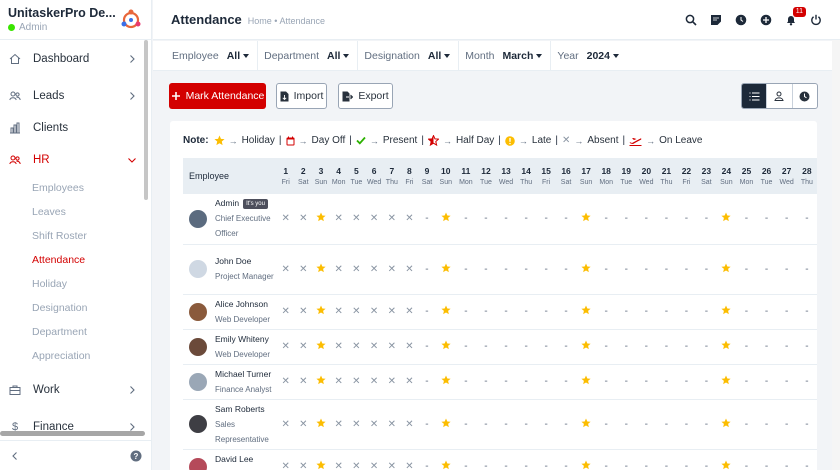  Describe the element at coordinates (805, 96) in the screenshot. I see `clock-view-button` at that location.